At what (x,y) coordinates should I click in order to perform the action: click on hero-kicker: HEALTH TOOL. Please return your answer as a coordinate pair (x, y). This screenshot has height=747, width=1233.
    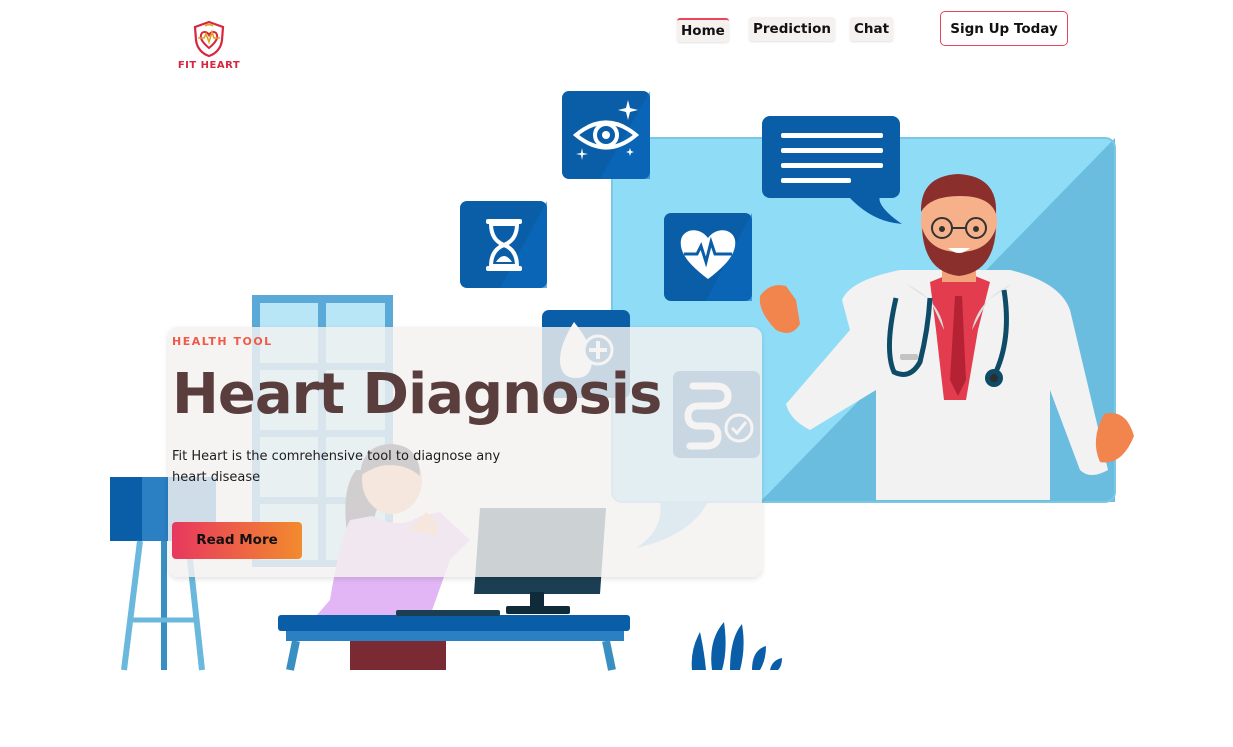
    Looking at the image, I should click on (222, 341).